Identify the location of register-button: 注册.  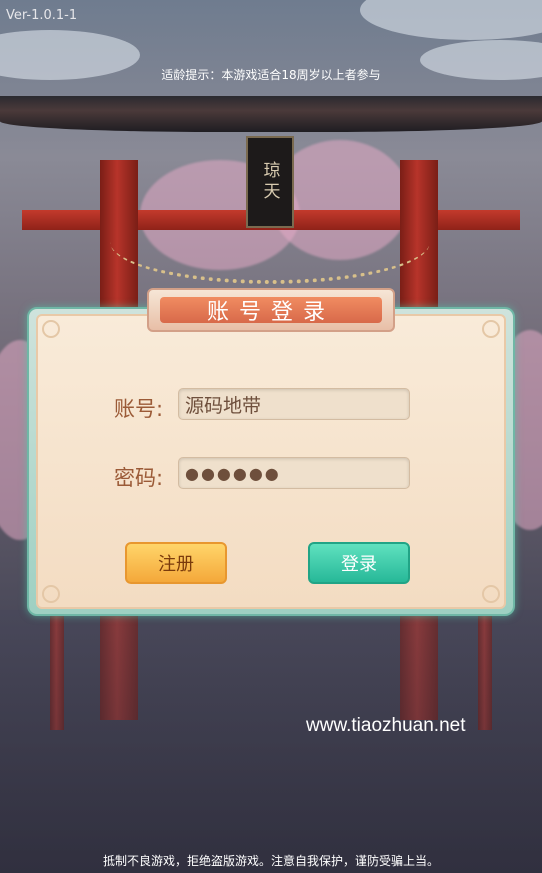
(176, 563).